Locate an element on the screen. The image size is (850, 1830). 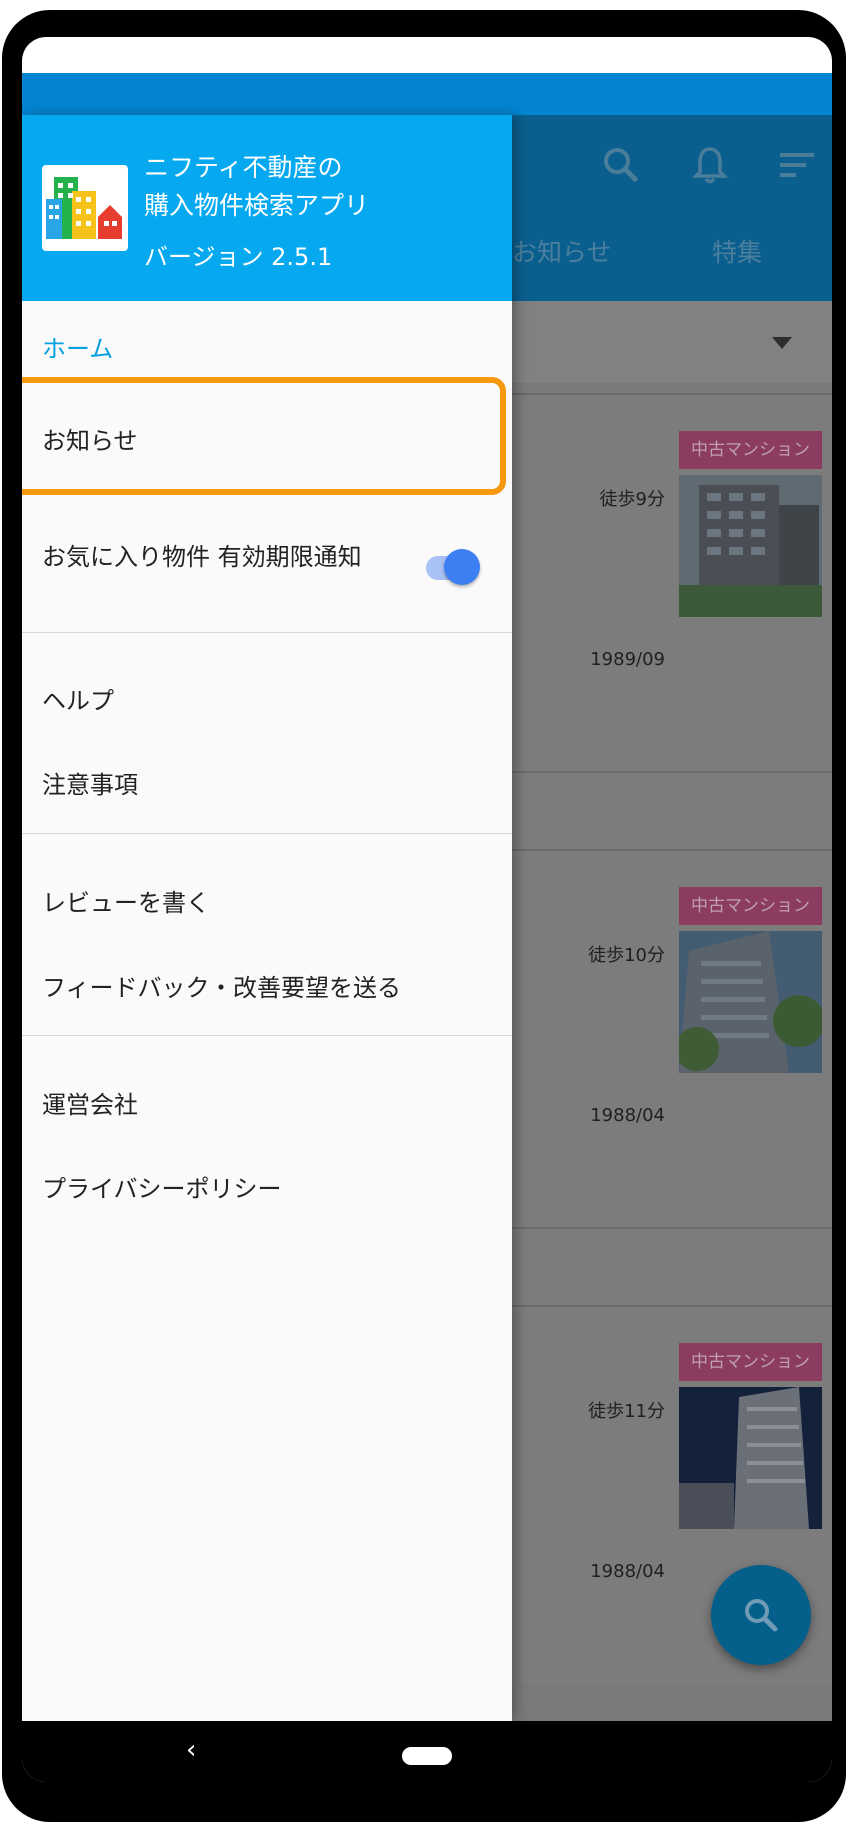
app-logo is located at coordinates (85, 208).